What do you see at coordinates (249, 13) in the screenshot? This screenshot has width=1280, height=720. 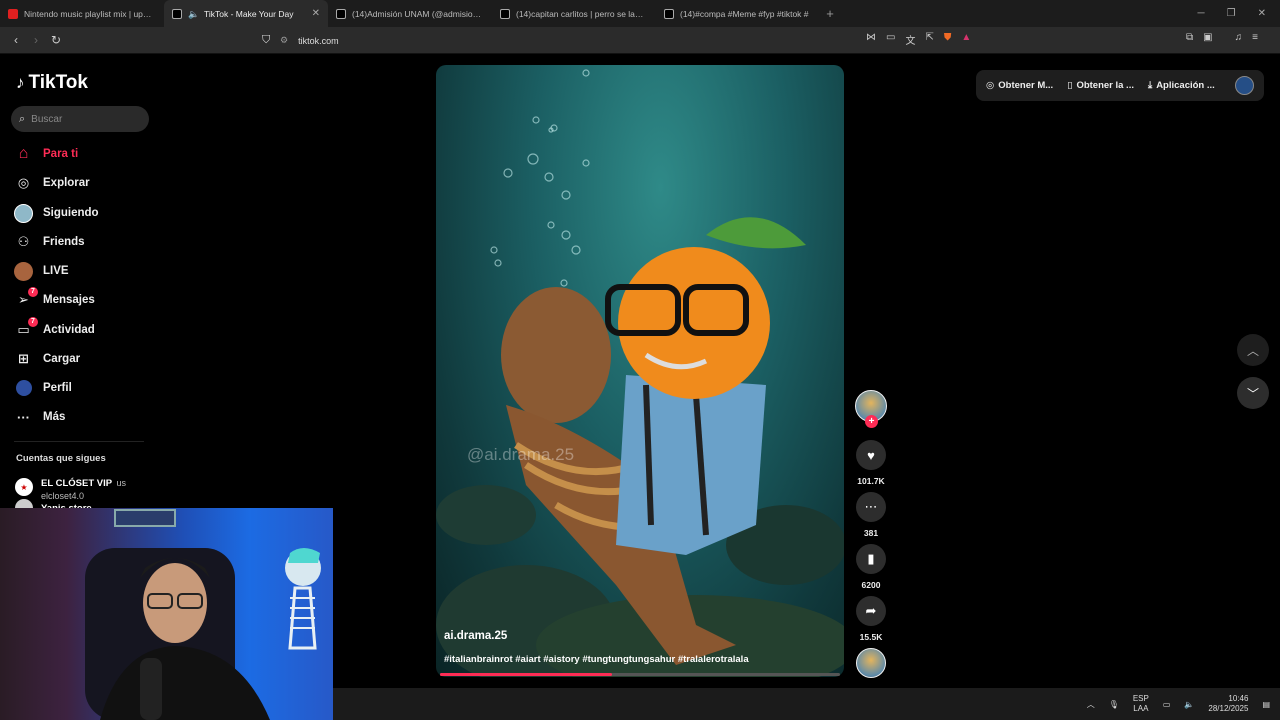 I see `tab-title: TikTok - Make Your Day` at bounding box center [249, 13].